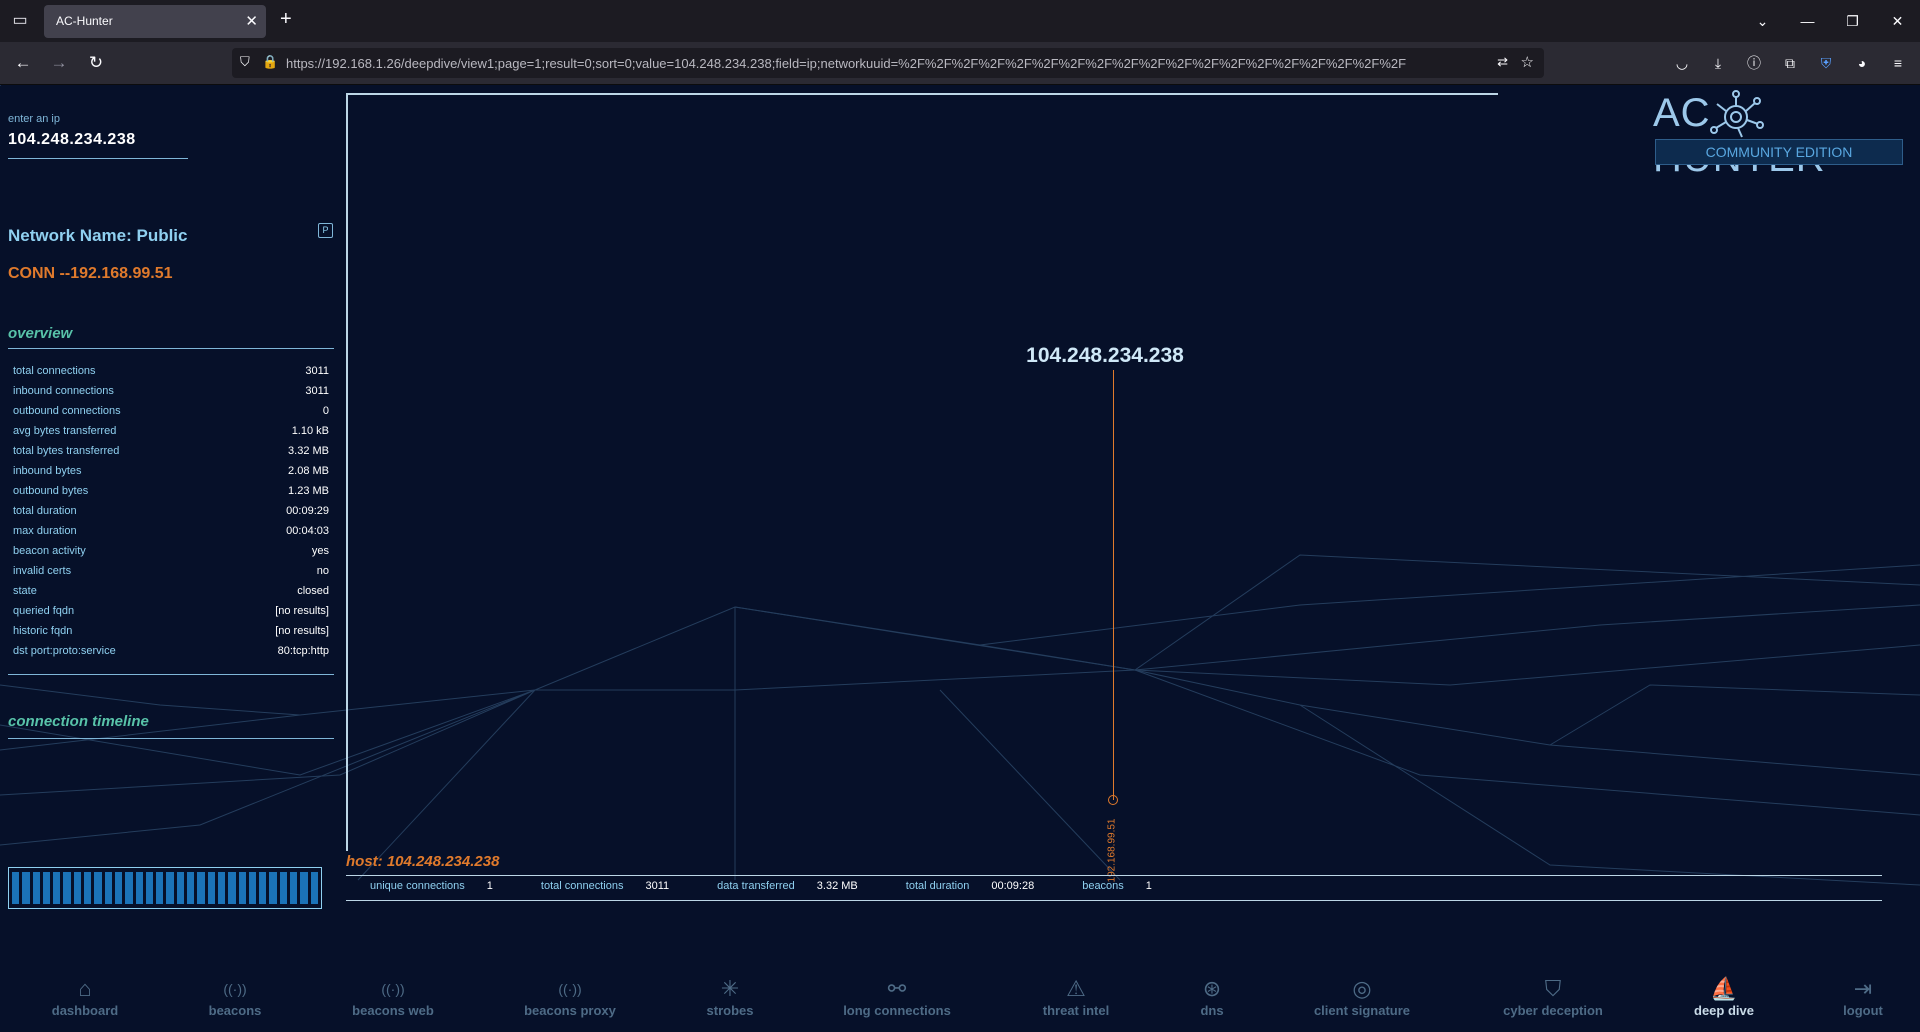  I want to click on tab-list-icon: ▭, so click(20, 21).